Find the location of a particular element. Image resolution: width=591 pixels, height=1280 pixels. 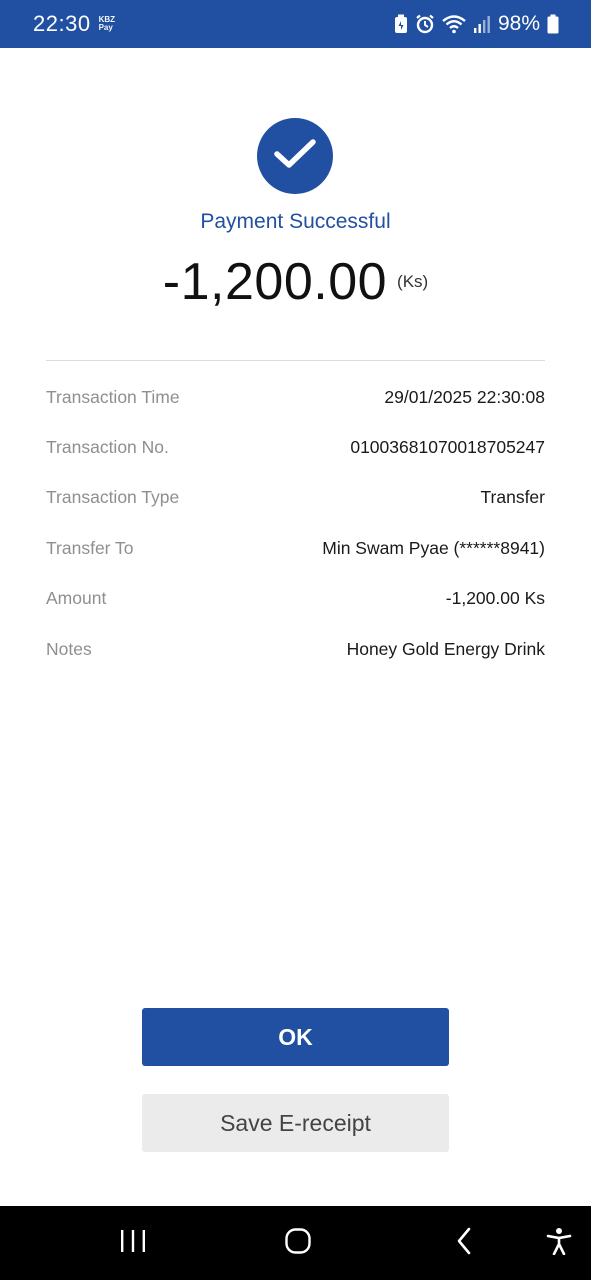

recent-apps-icon is located at coordinates (133, 1243).